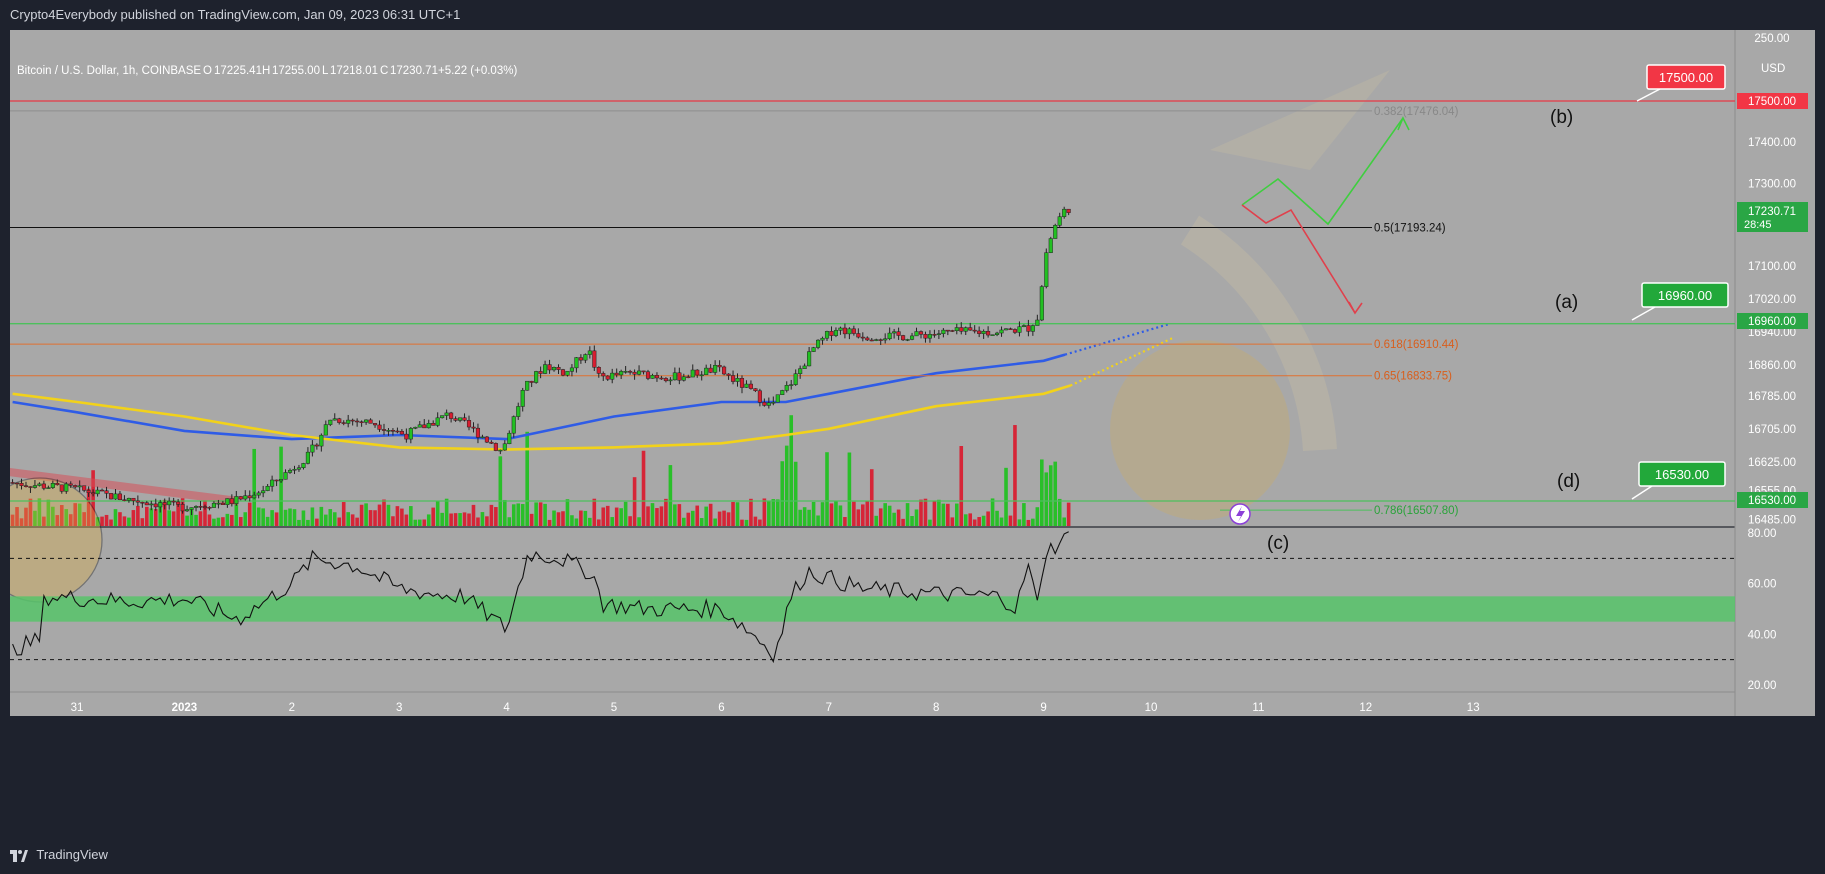 Image resolution: width=1825 pixels, height=874 pixels. Describe the element at coordinates (1772, 212) in the screenshot. I see `current-price-text: 17230.71` at that location.